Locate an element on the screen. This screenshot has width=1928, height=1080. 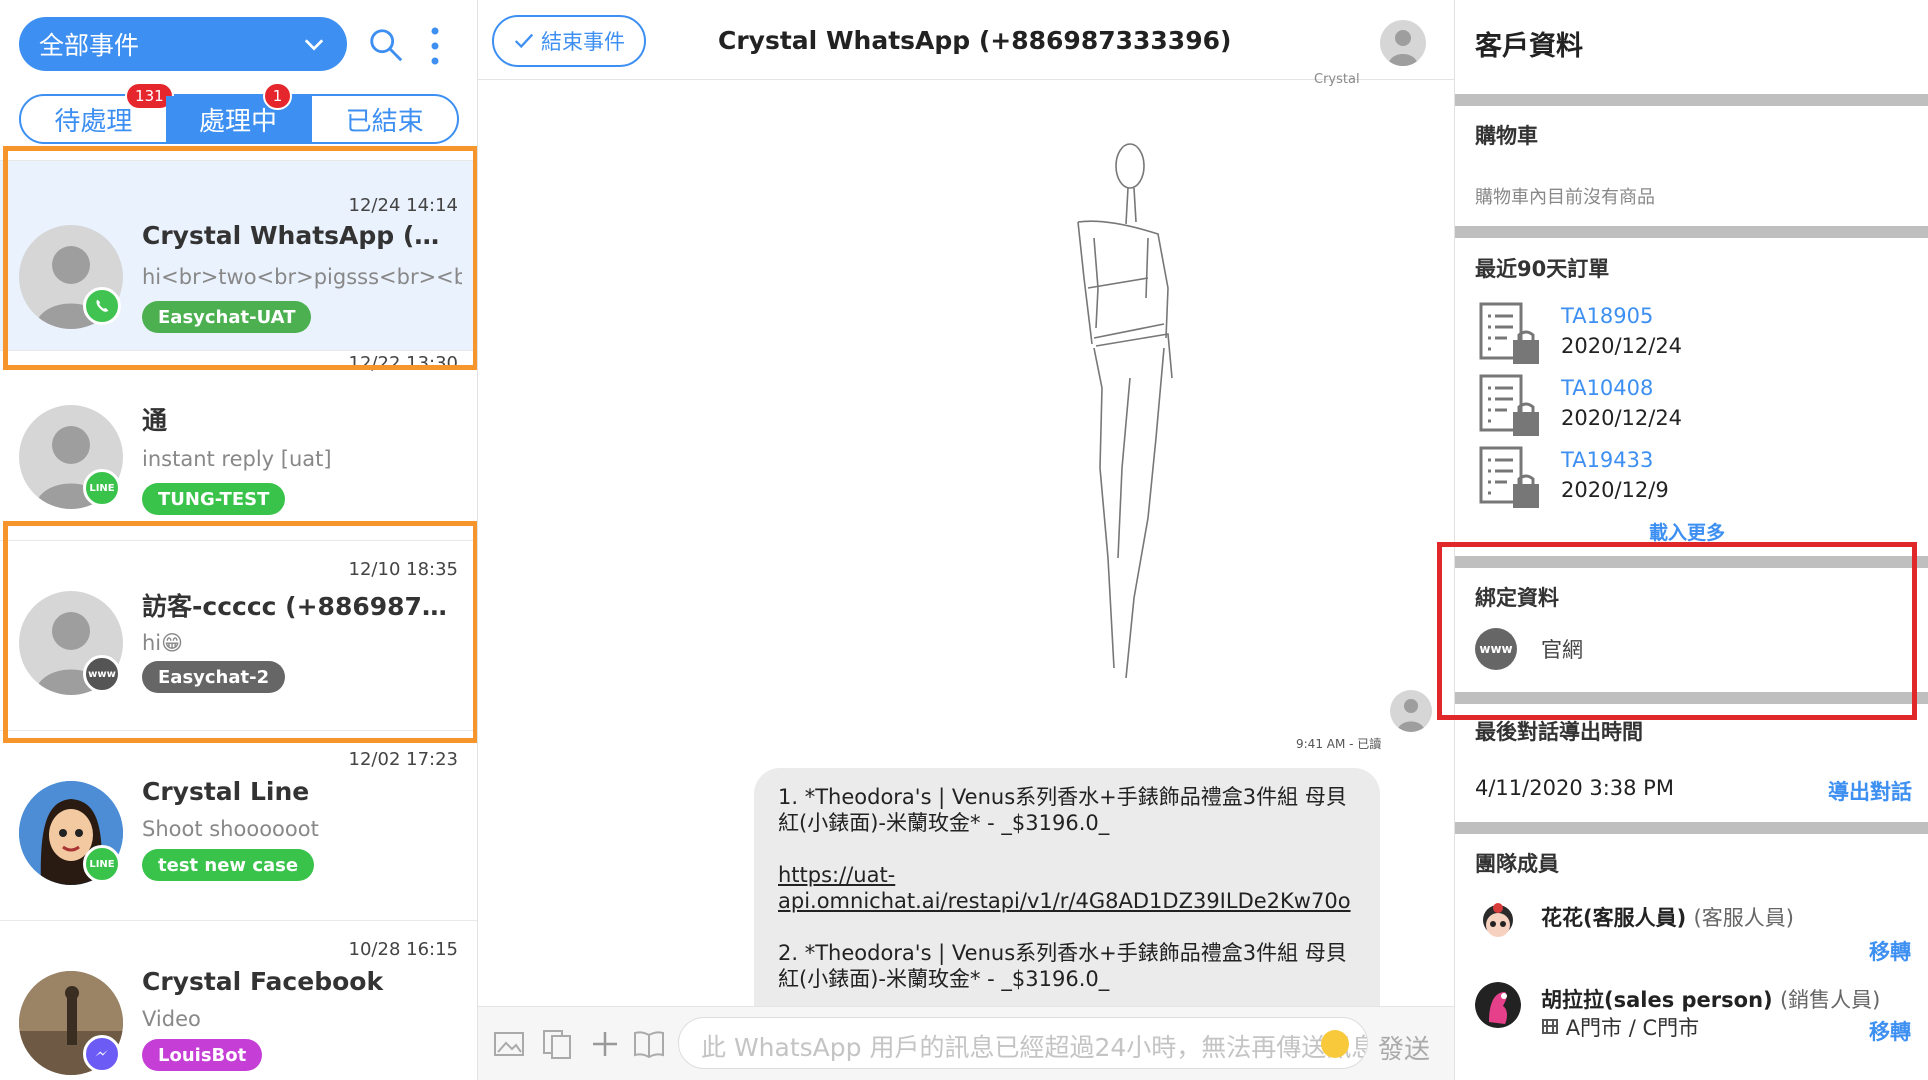
conversation-time: 12/22 13:30 is located at coordinates (403, 363).